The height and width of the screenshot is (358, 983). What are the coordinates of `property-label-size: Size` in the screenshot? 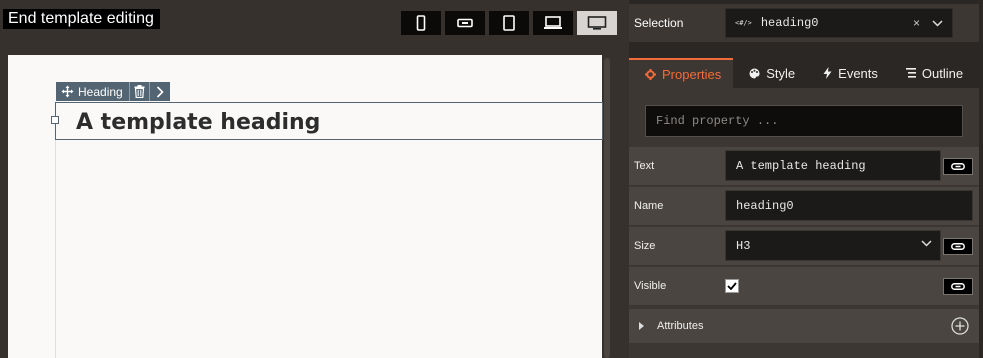 It's located at (645, 246).